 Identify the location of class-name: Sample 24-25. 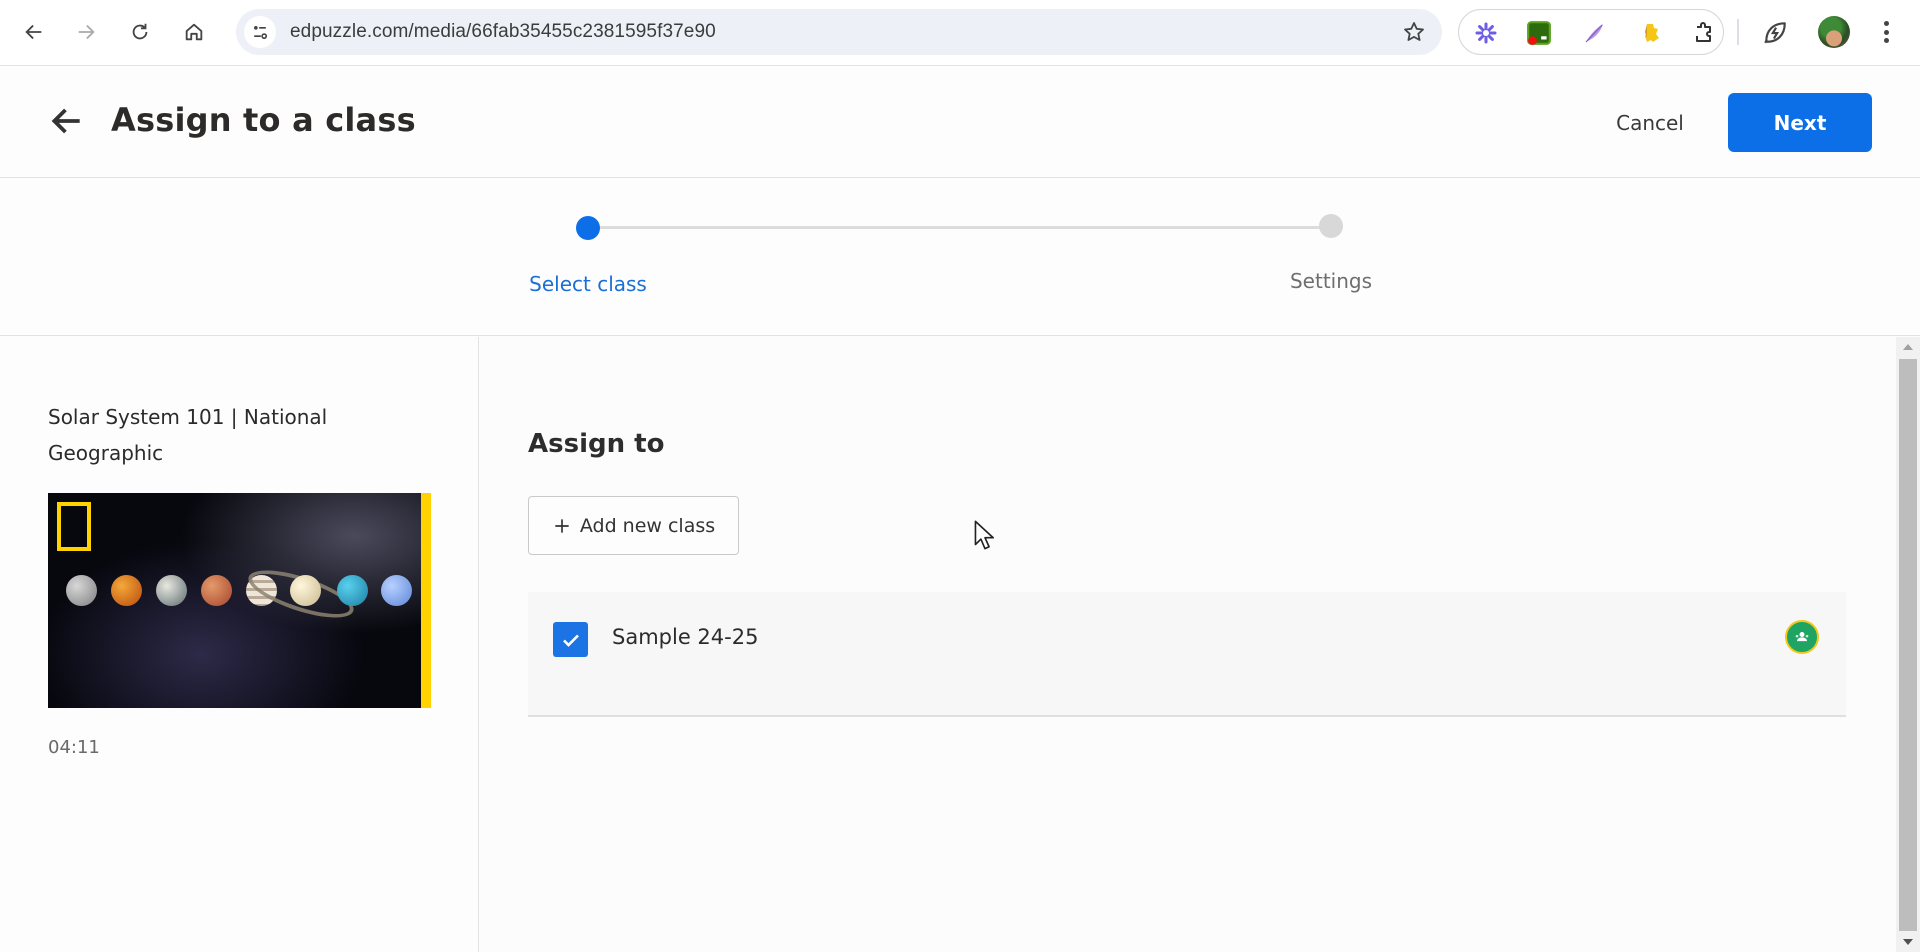
(685, 637).